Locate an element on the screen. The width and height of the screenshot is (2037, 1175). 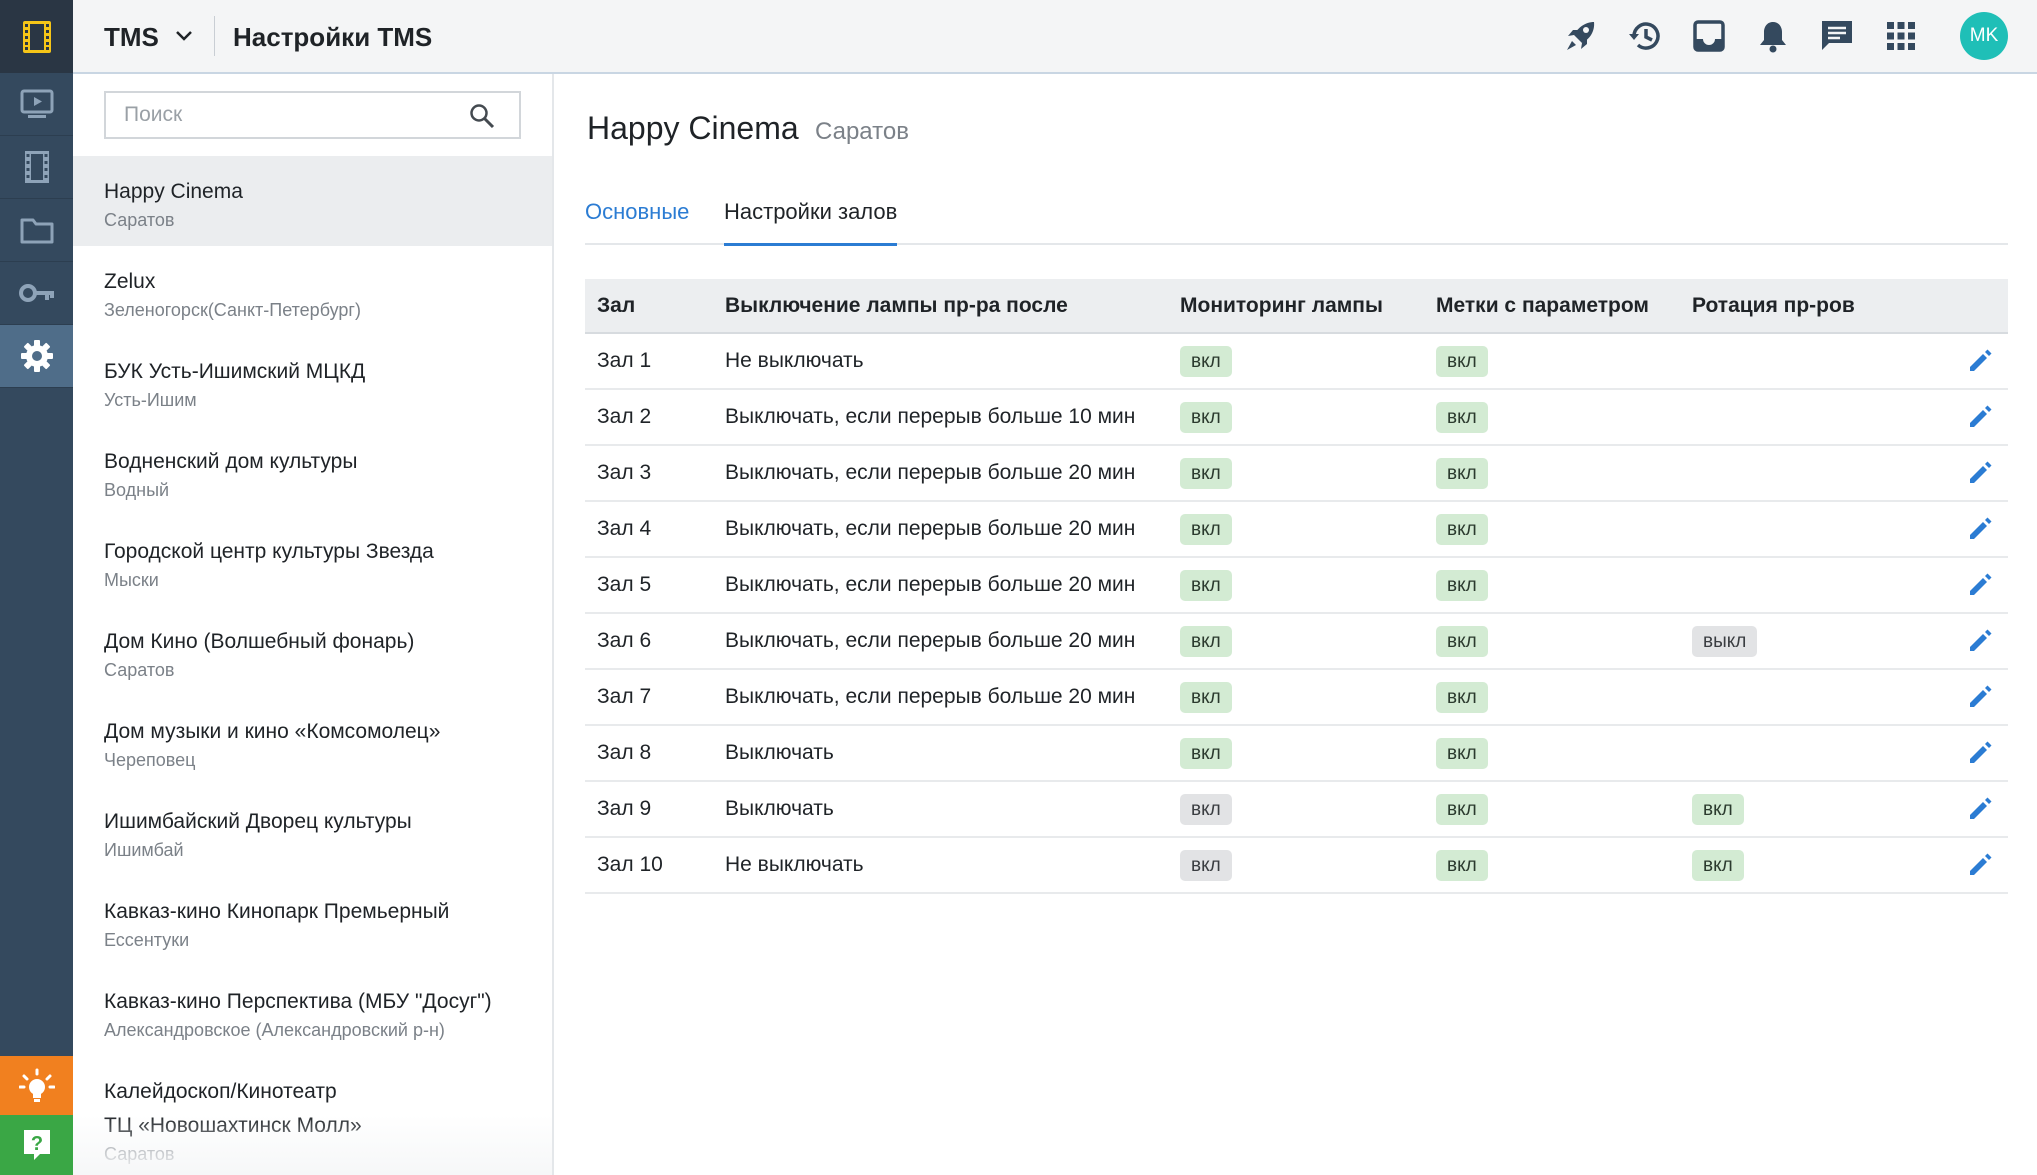
rail-item-films is located at coordinates (36, 167).